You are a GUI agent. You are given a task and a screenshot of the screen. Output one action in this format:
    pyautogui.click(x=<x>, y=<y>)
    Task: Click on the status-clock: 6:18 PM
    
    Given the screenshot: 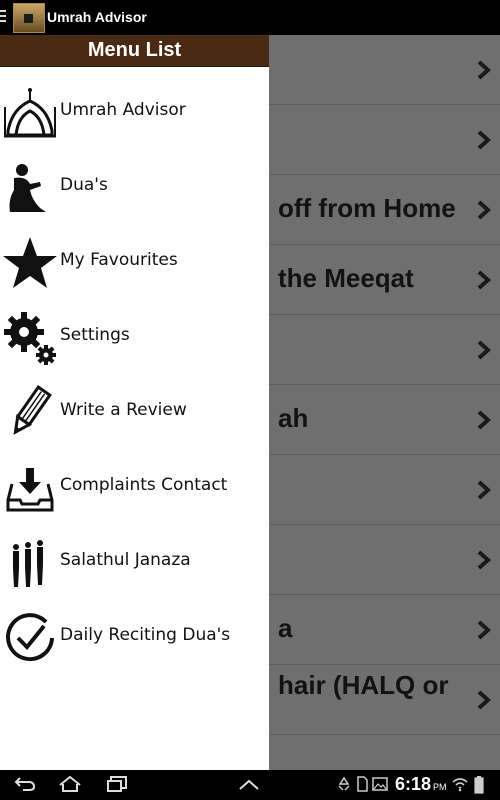 What is the action you would take?
    pyautogui.click(x=421, y=784)
    